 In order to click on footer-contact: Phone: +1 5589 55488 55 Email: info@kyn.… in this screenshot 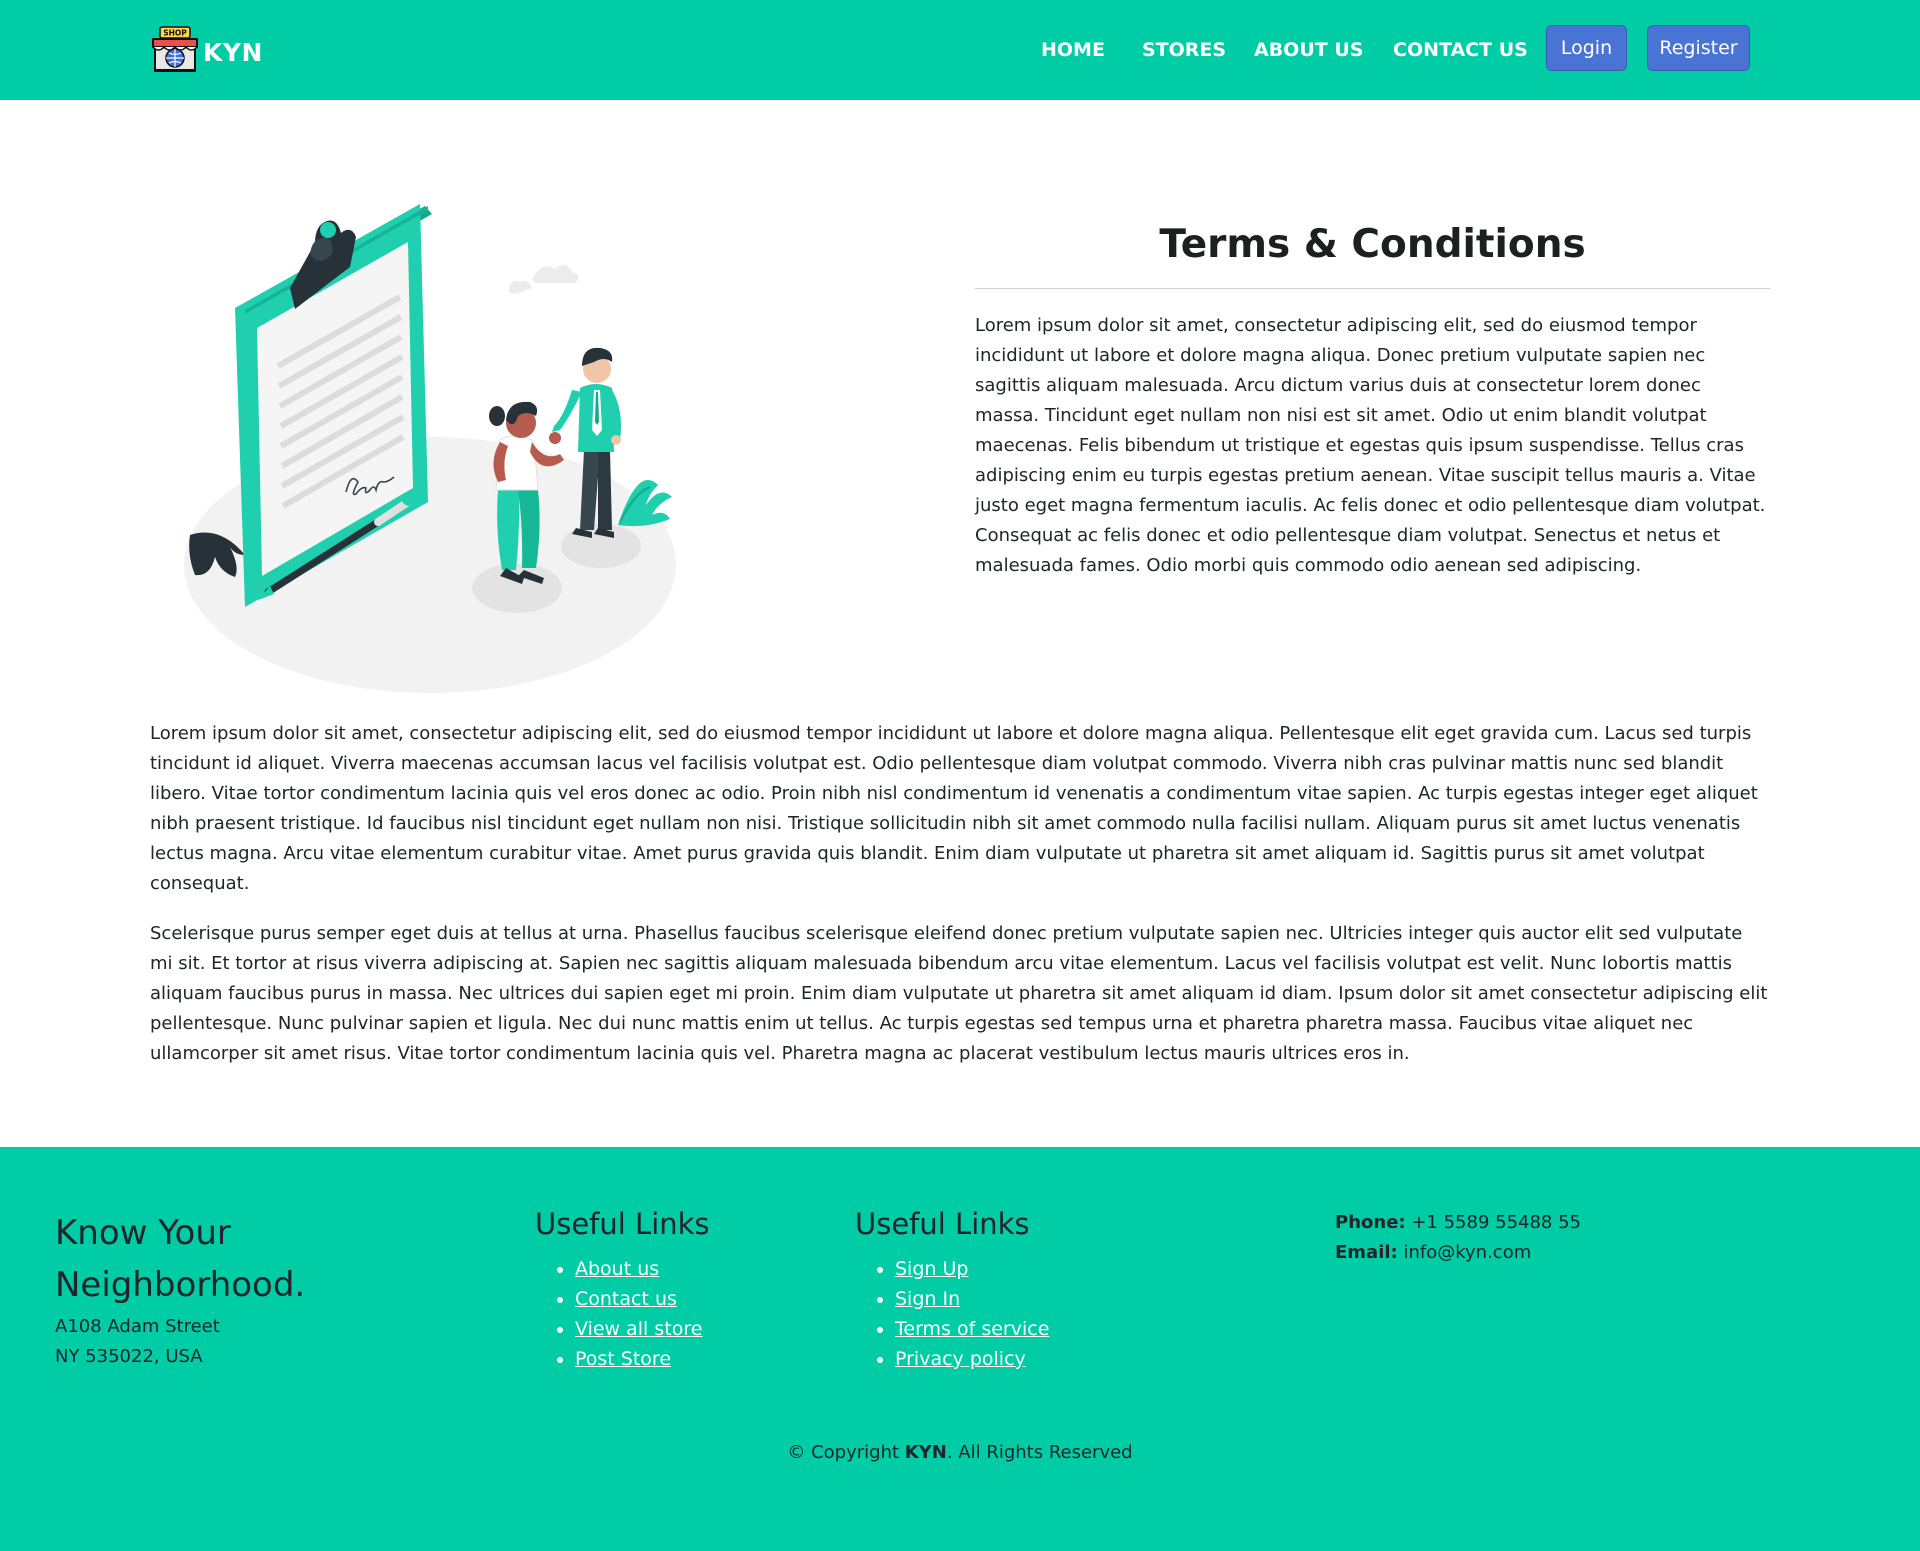, I will do `click(1458, 1238)`.